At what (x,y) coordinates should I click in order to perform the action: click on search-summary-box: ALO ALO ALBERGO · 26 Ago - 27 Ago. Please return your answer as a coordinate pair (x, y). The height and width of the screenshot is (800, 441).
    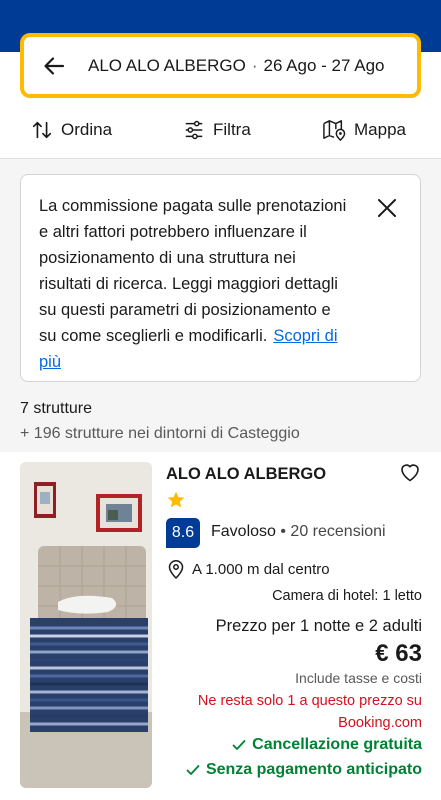
    Looking at the image, I should click on (220, 65).